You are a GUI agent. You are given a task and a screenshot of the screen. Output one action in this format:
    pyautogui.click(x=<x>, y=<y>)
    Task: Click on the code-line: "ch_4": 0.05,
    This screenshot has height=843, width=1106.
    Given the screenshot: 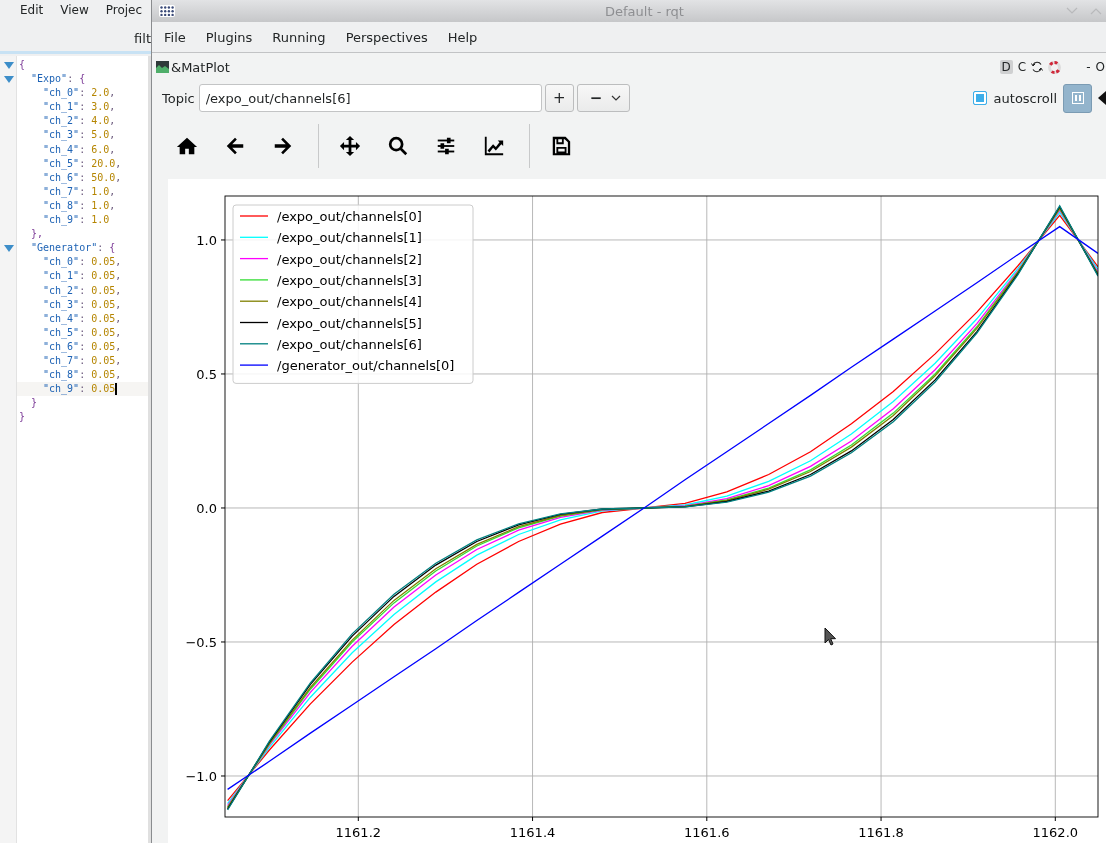 What is the action you would take?
    pyautogui.click(x=82, y=318)
    